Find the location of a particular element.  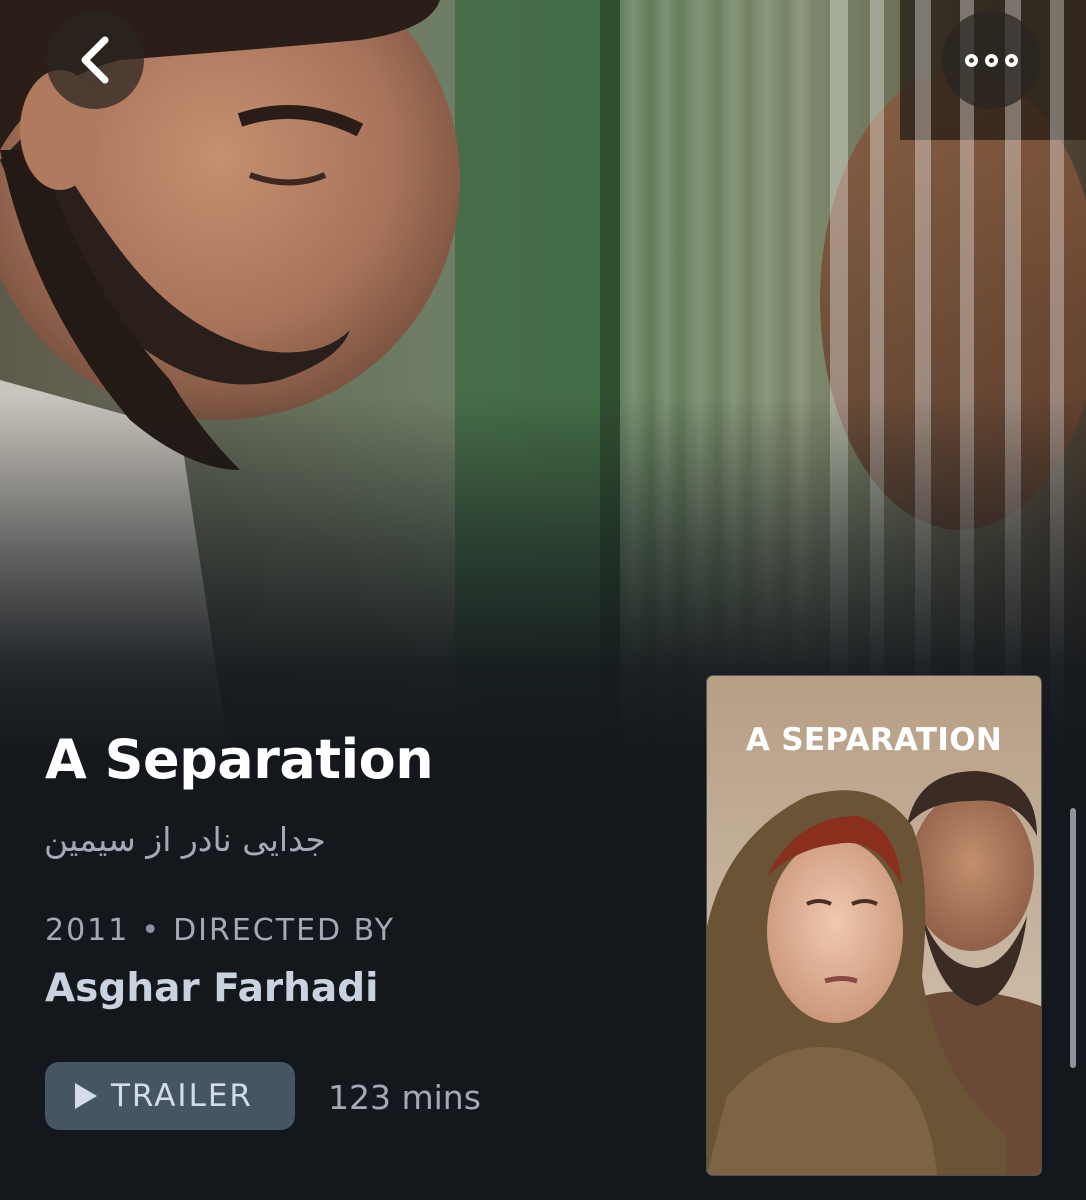

director-link: Asghar Farhadi is located at coordinates (211, 988).